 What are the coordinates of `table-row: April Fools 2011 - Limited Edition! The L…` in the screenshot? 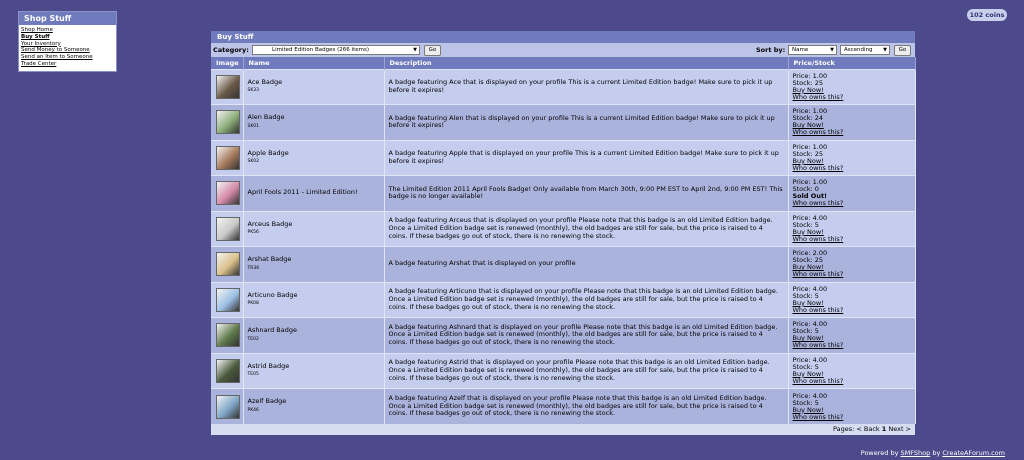 It's located at (563, 193).